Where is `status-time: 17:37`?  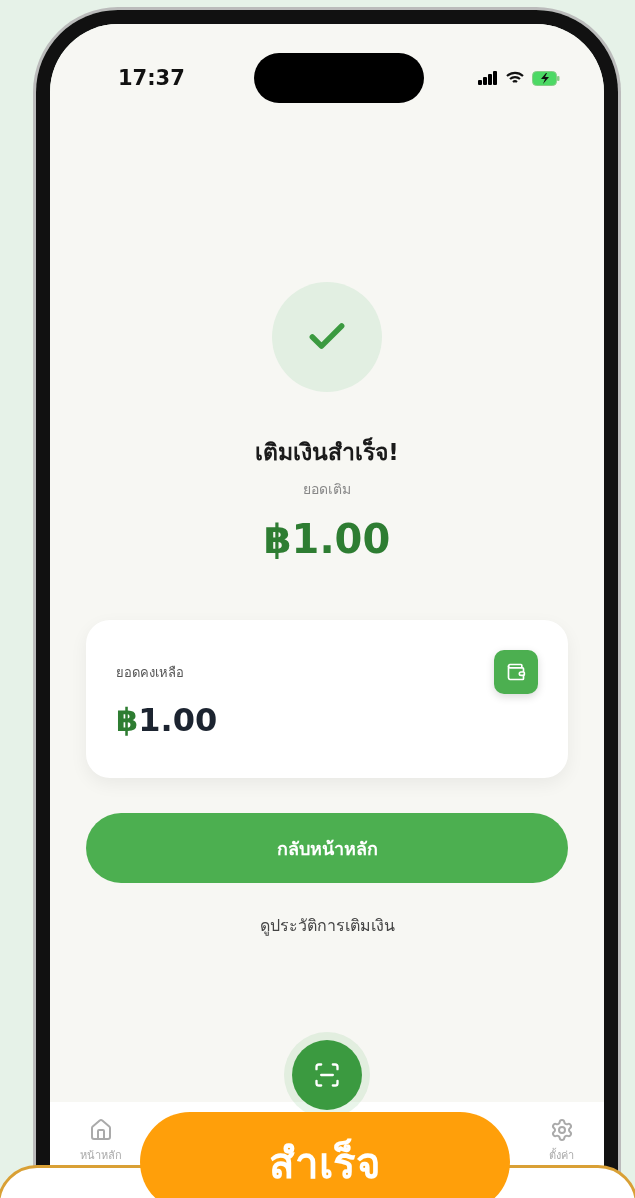 status-time: 17:37 is located at coordinates (152, 78).